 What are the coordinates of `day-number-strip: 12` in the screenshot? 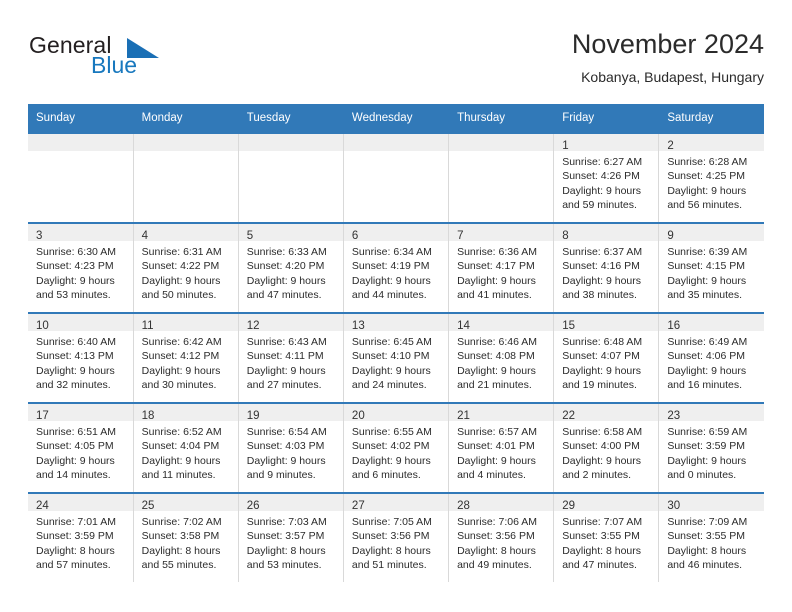 It's located at (290, 323).